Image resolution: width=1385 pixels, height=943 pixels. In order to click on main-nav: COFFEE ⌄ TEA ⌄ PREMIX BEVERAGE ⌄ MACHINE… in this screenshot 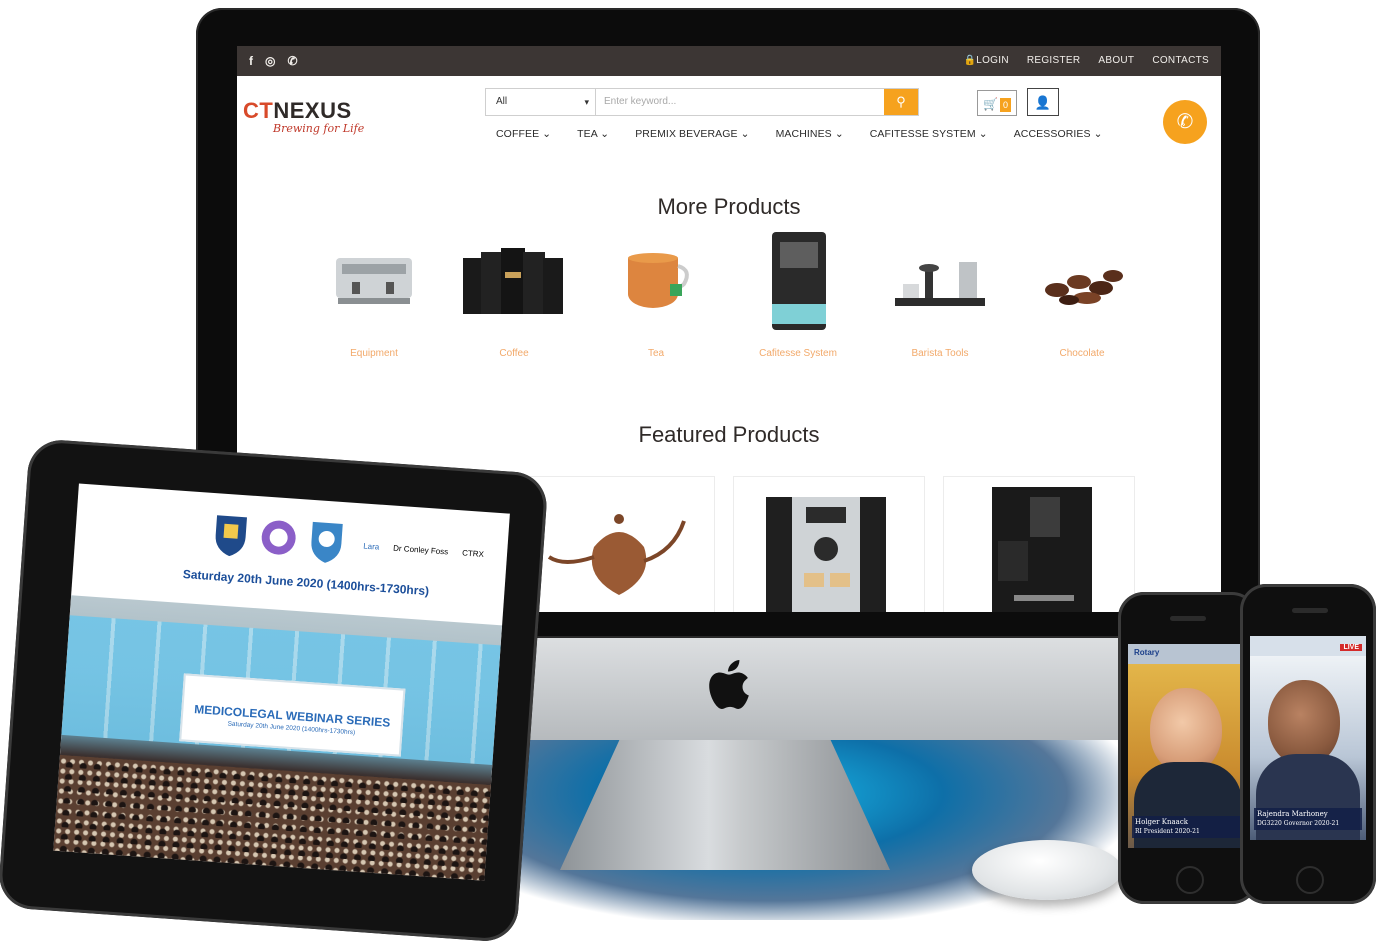, I will do `click(799, 134)`.